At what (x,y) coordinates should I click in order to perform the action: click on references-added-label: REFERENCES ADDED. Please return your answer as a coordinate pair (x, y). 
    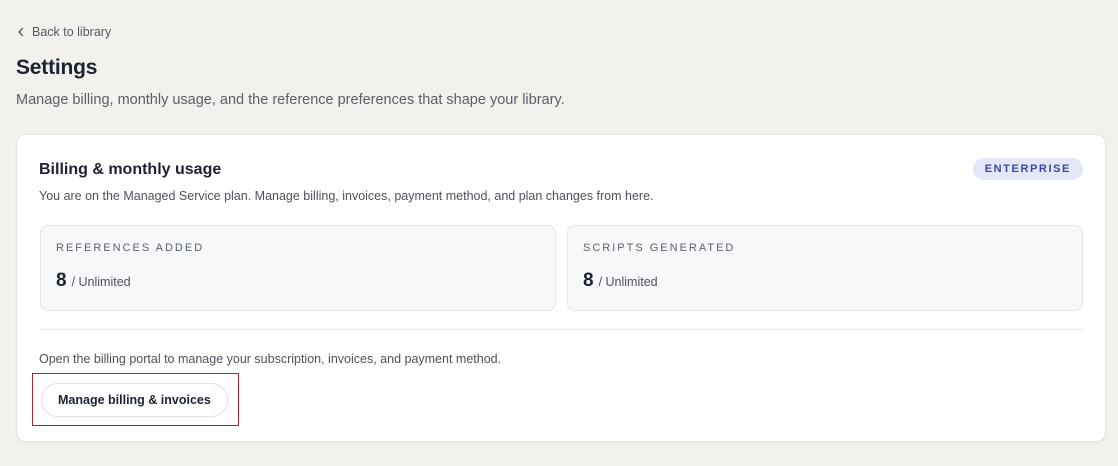
    Looking at the image, I should click on (130, 248).